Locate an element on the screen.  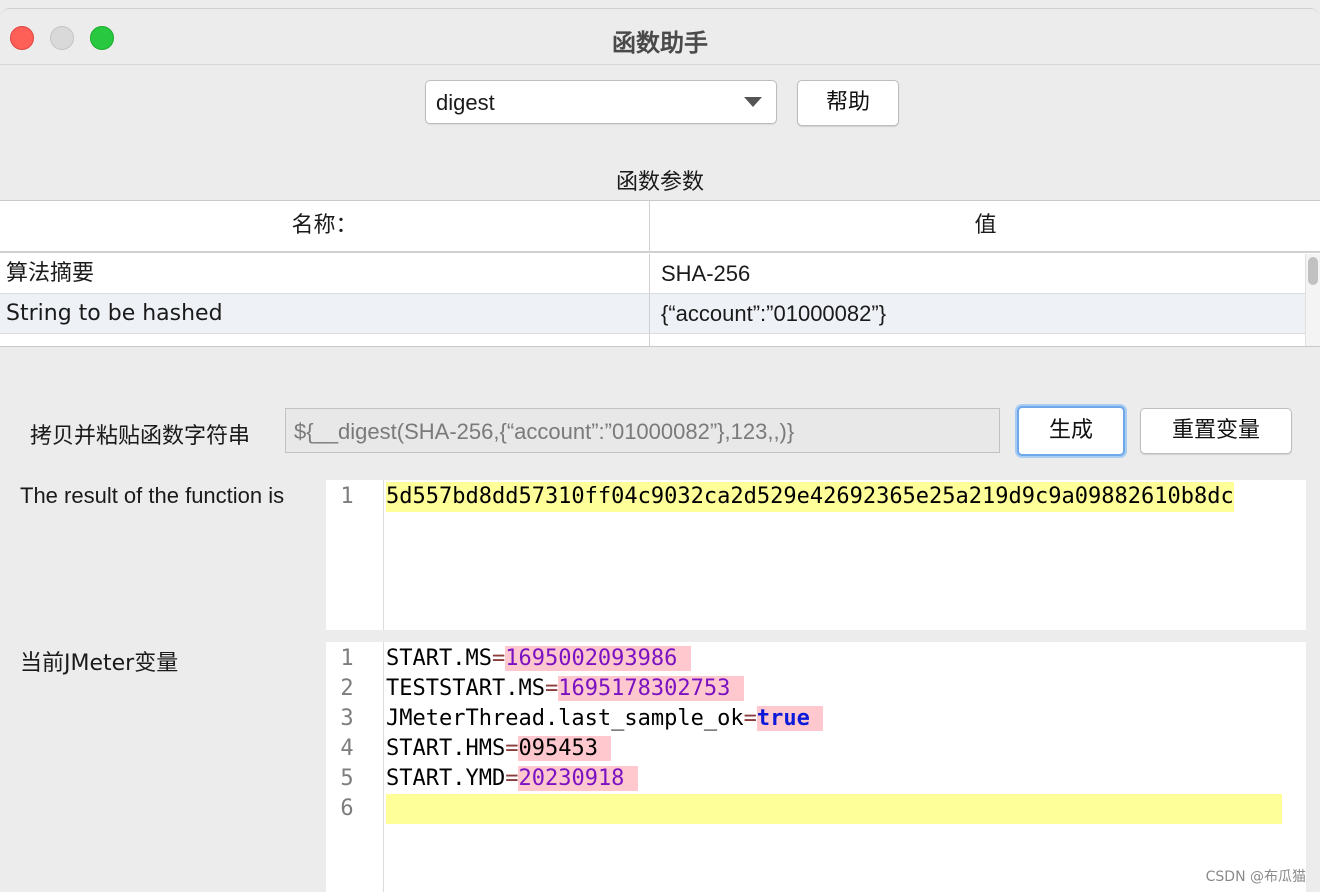
line-number: 3 is located at coordinates (347, 718).